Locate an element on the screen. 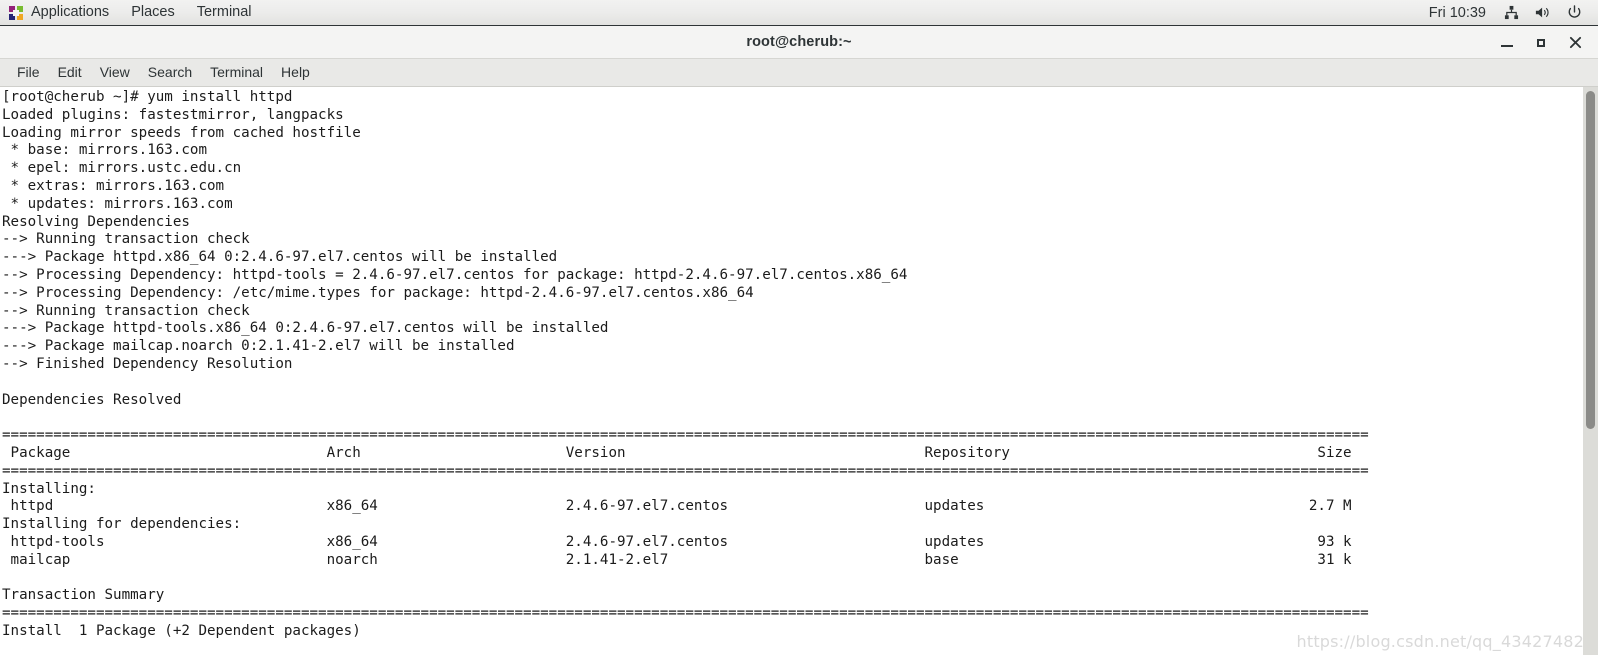 The image size is (1598, 656). menu-item-view: View is located at coordinates (115, 72).